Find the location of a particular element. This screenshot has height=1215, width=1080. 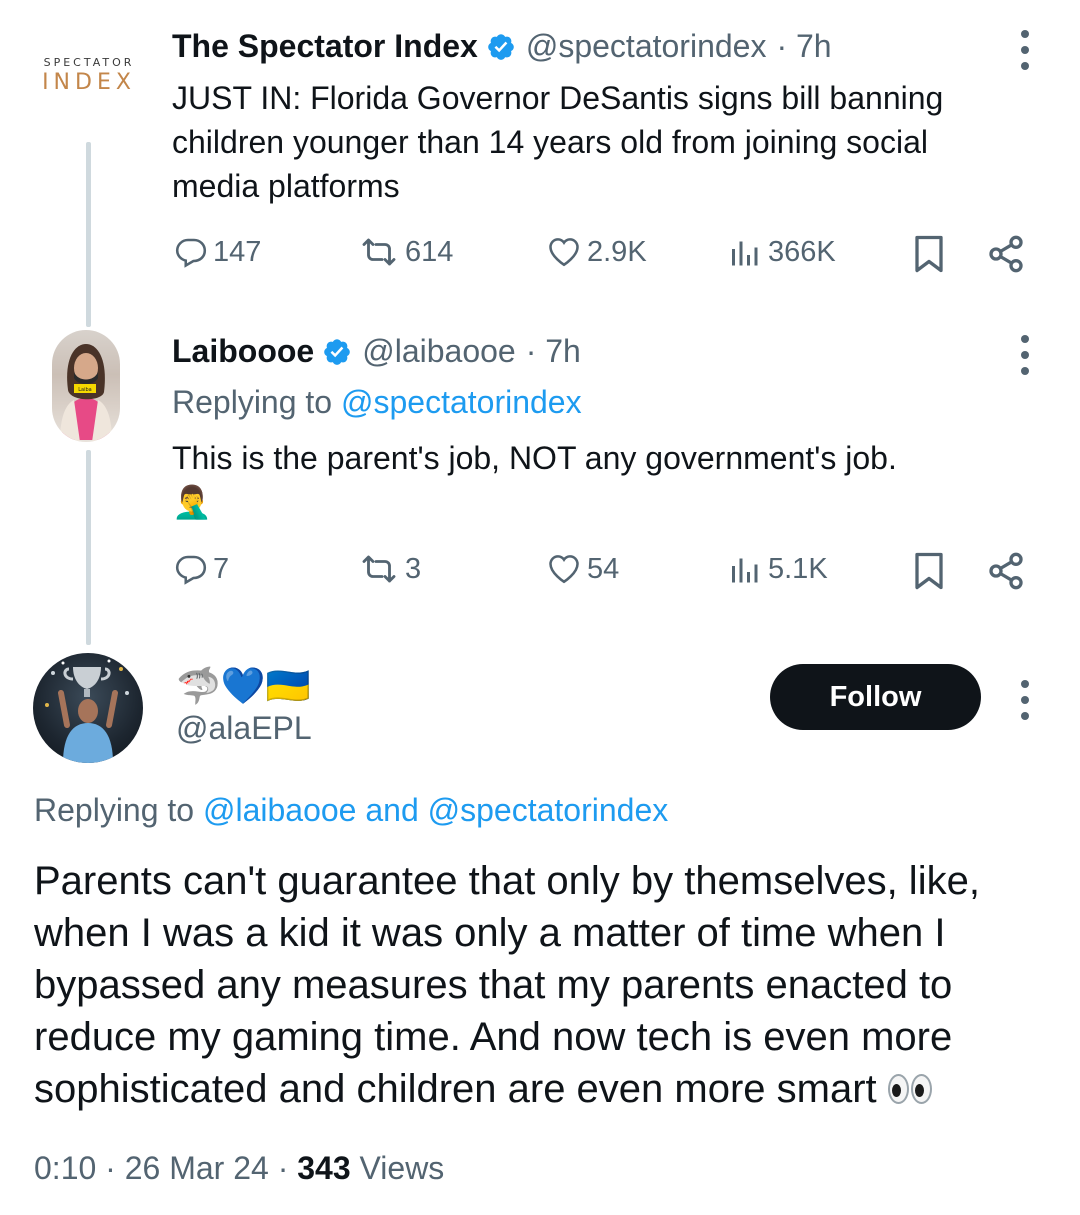

views-button: 5.1K is located at coordinates (776, 569).